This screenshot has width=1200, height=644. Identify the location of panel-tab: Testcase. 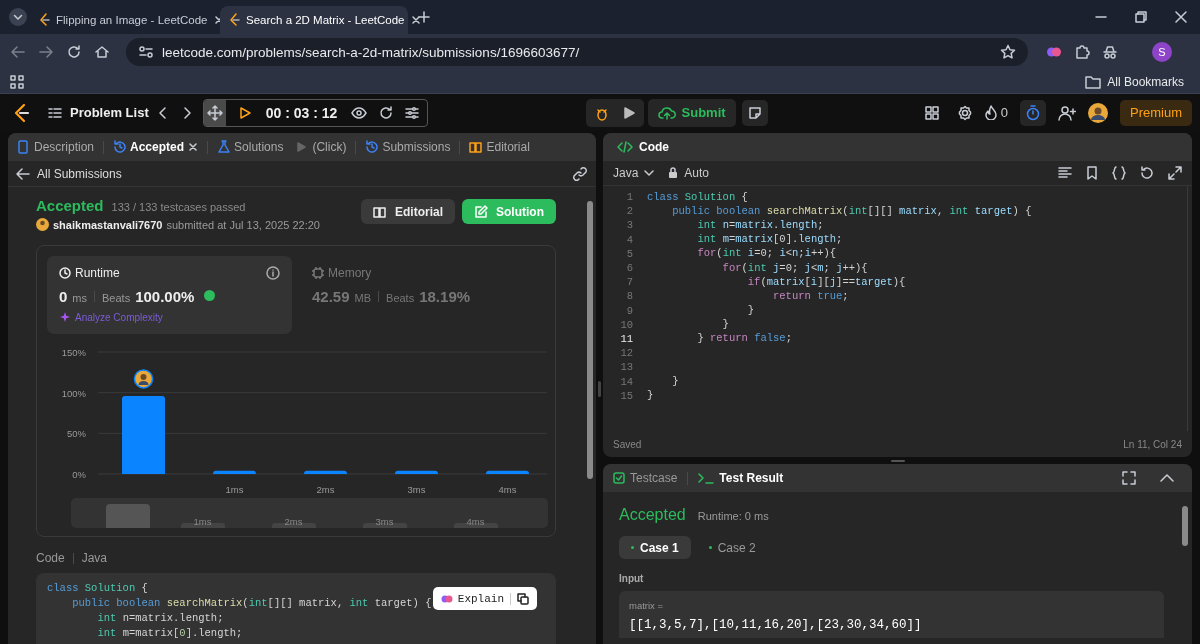
(645, 478).